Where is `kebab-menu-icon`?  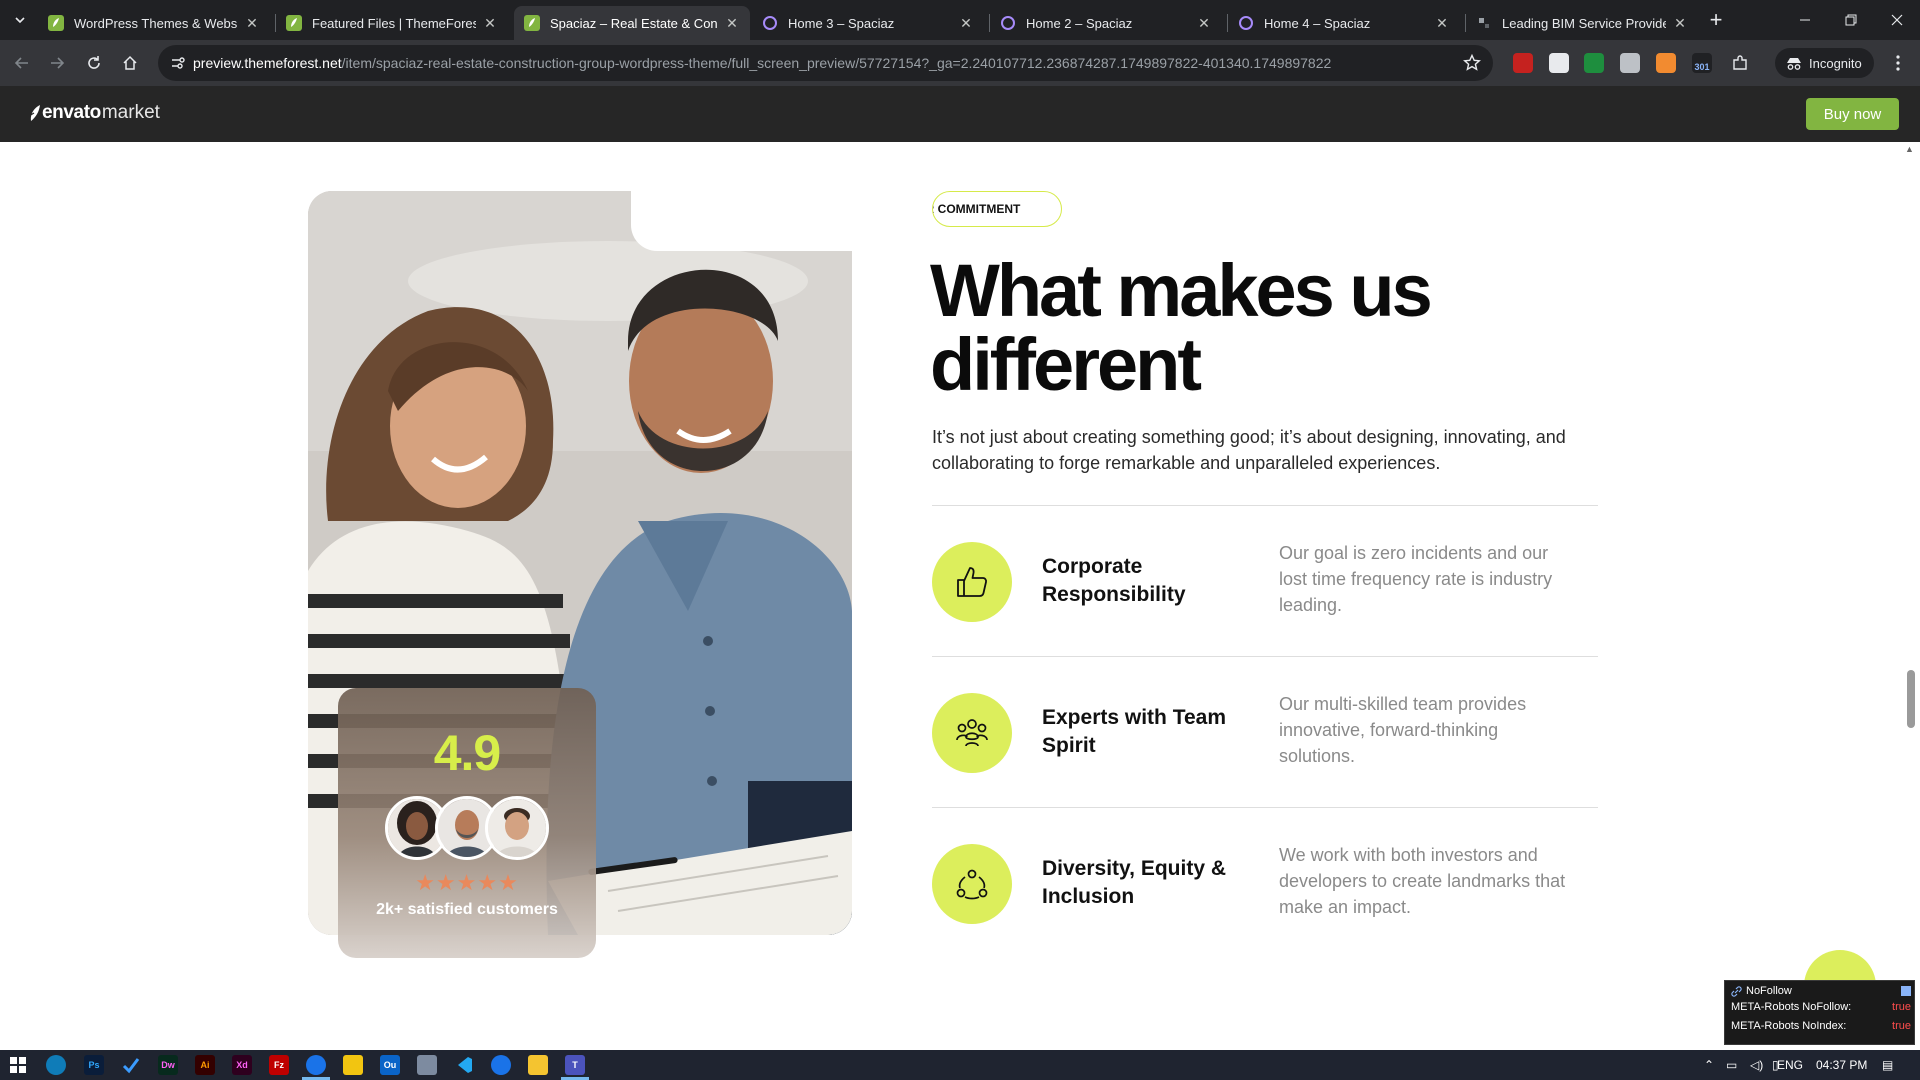
kebab-menu-icon is located at coordinates (1898, 63).